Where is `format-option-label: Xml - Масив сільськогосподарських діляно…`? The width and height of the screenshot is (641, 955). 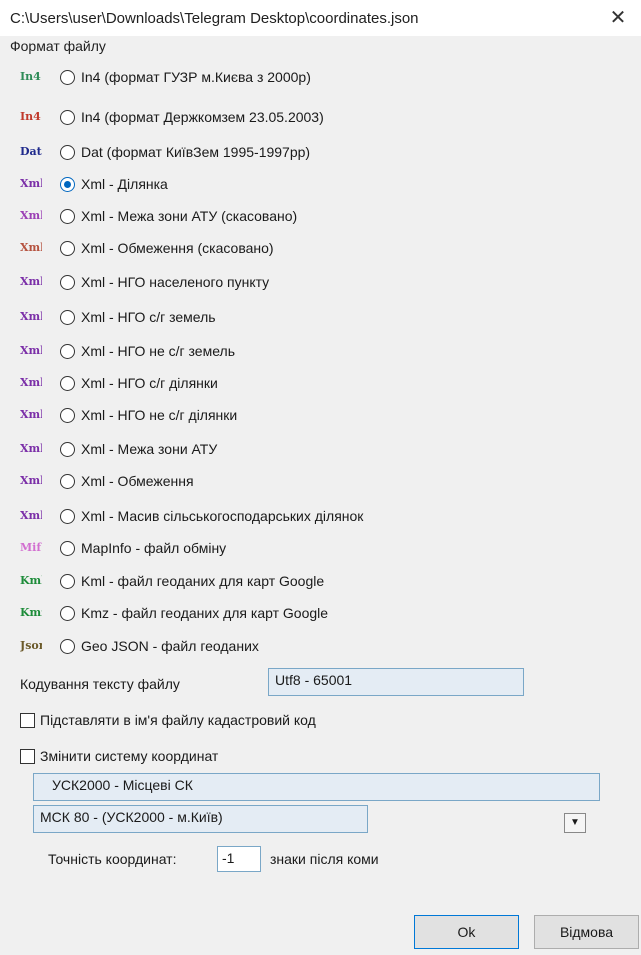 format-option-label: Xml - Масив сільськогосподарських діляно… is located at coordinates (222, 516).